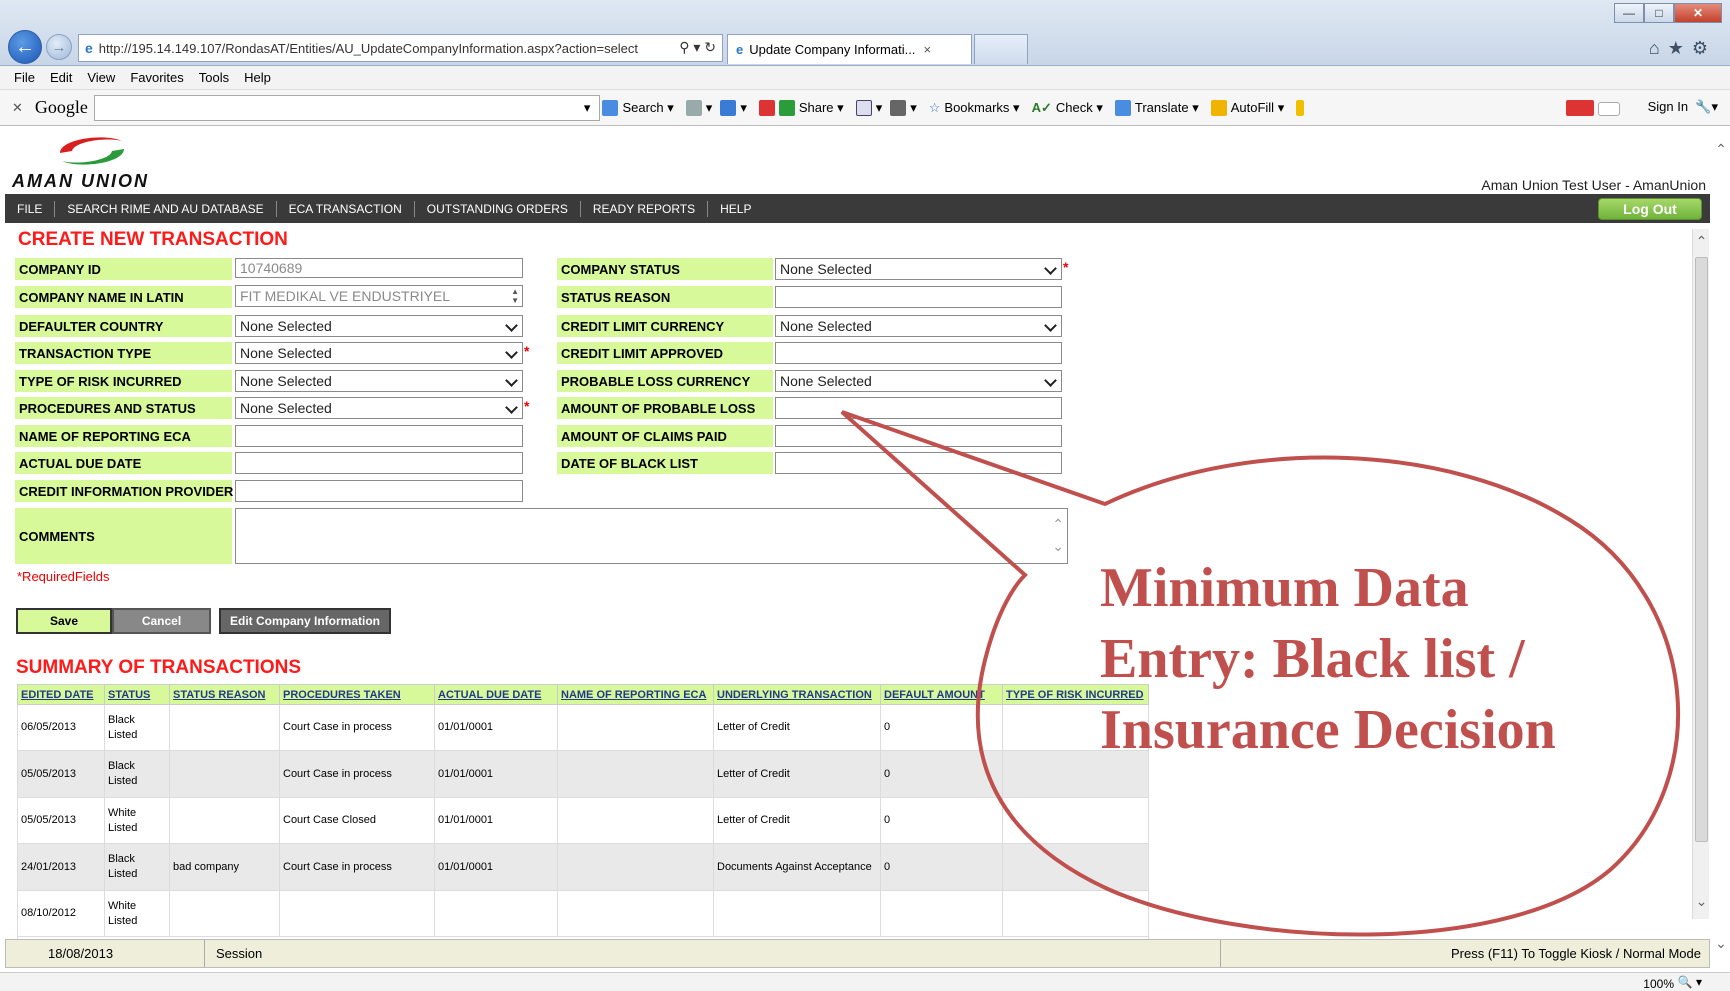  What do you see at coordinates (1682, 48) in the screenshot?
I see `home-favorites-settings-icons: ⌂★⚙` at bounding box center [1682, 48].